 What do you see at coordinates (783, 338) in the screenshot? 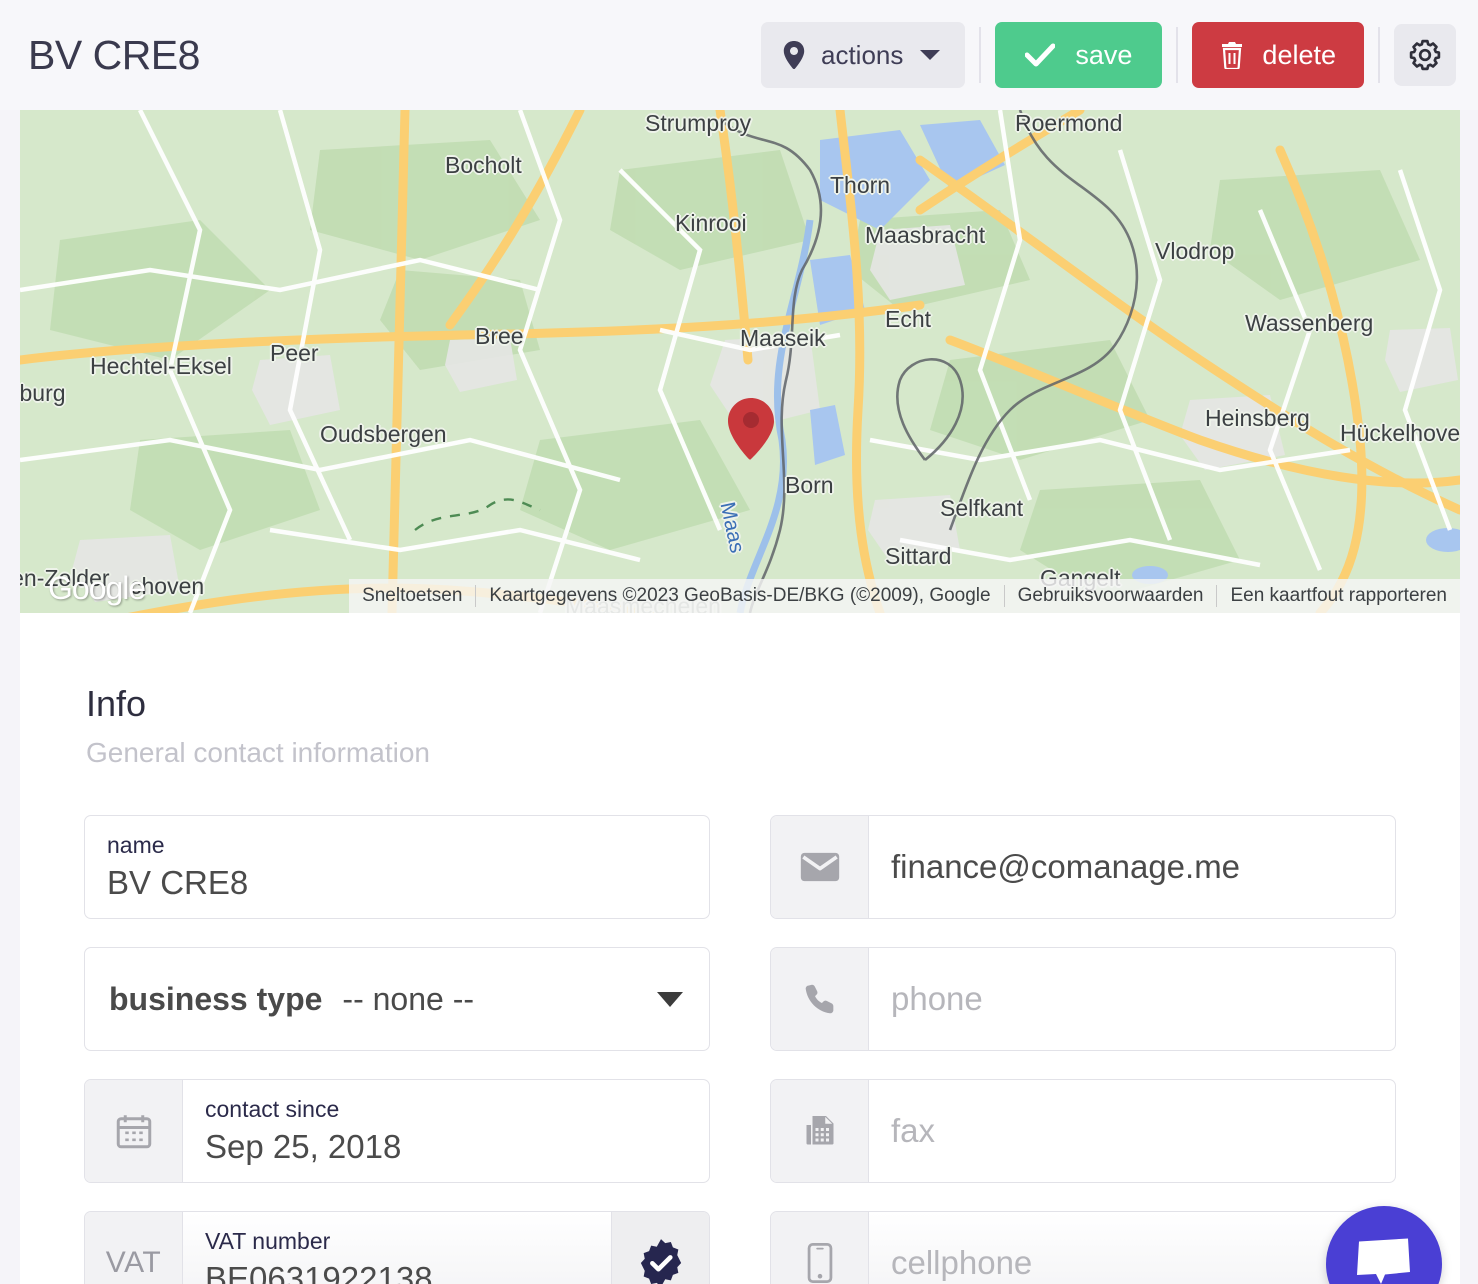
I see `map-label: Maaseik` at bounding box center [783, 338].